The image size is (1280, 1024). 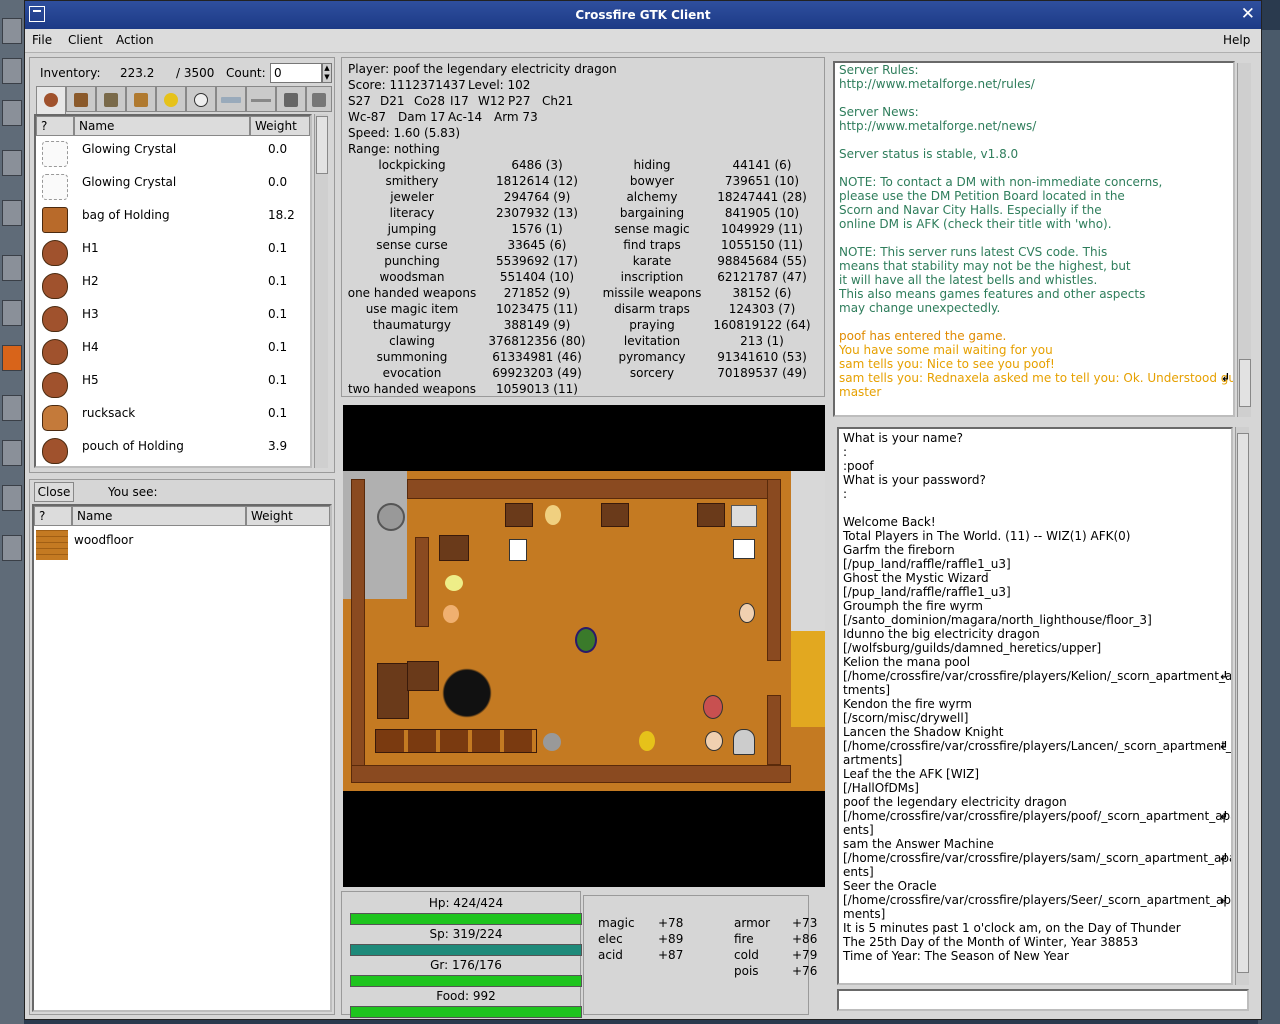 What do you see at coordinates (135, 40) in the screenshot?
I see `menu-action: Action` at bounding box center [135, 40].